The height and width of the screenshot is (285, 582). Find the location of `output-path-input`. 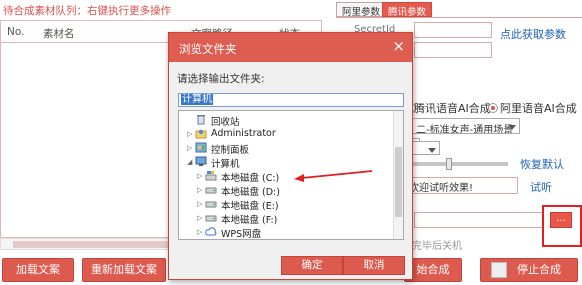

output-path-input is located at coordinates (479, 220).